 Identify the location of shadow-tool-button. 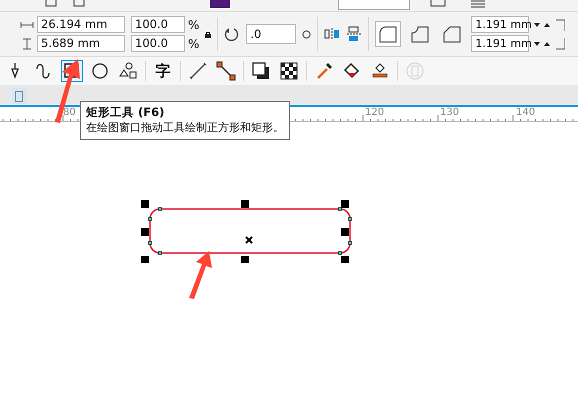
(261, 71).